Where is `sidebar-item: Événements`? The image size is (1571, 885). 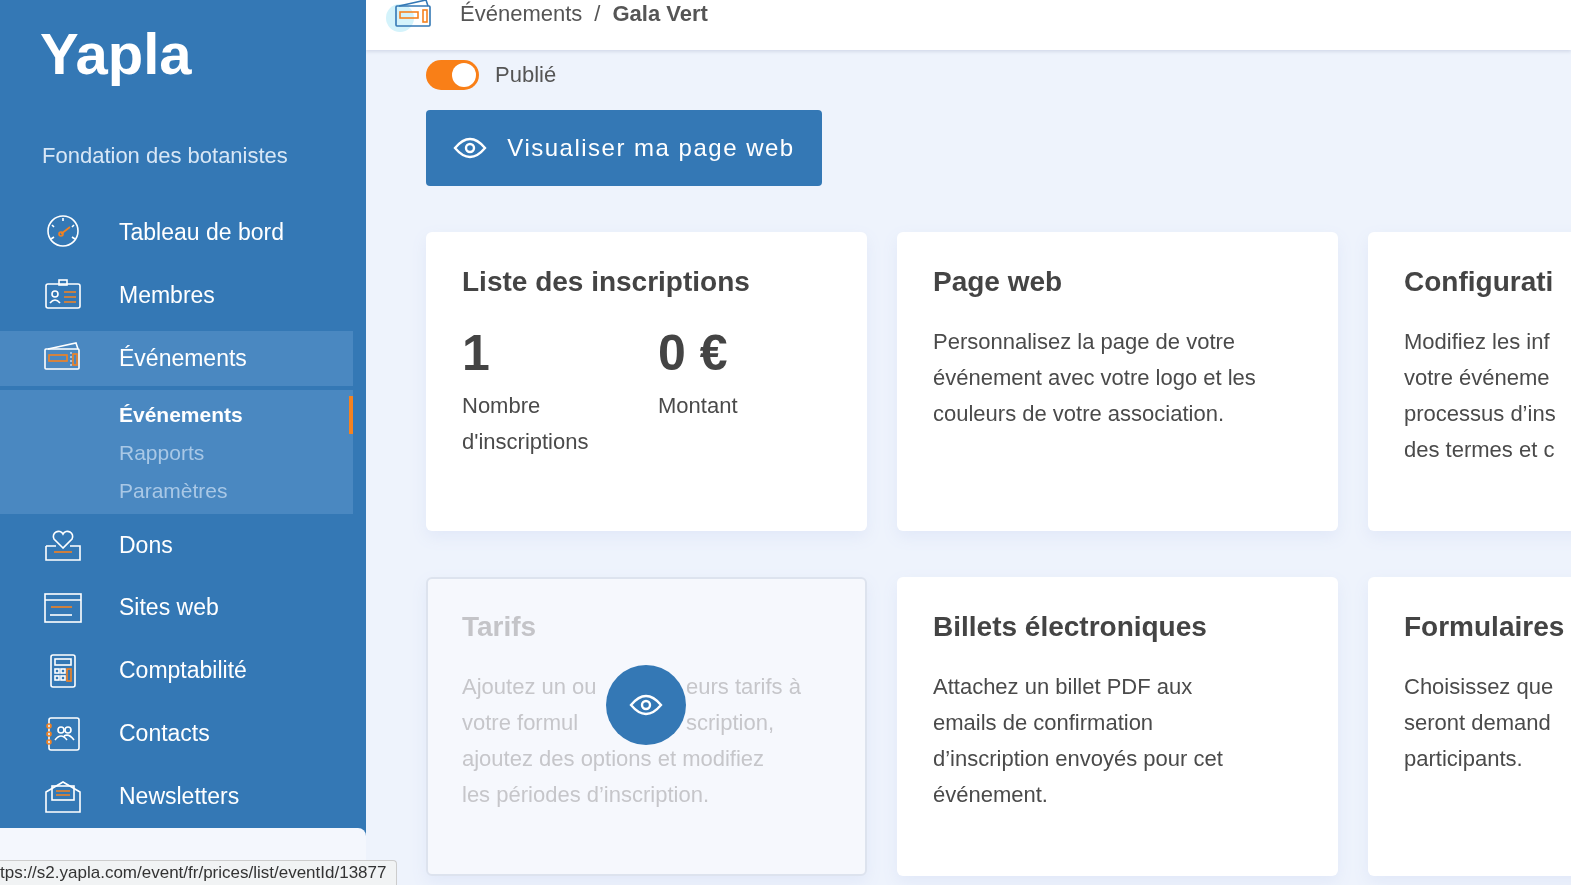
sidebar-item: Événements is located at coordinates (176, 358).